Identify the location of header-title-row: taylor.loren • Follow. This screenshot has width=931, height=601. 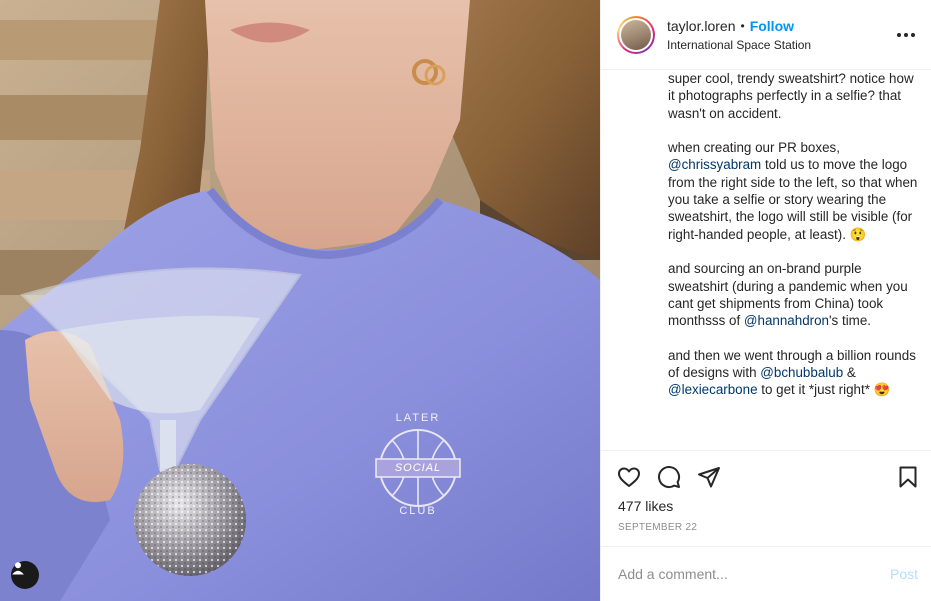
(739, 26).